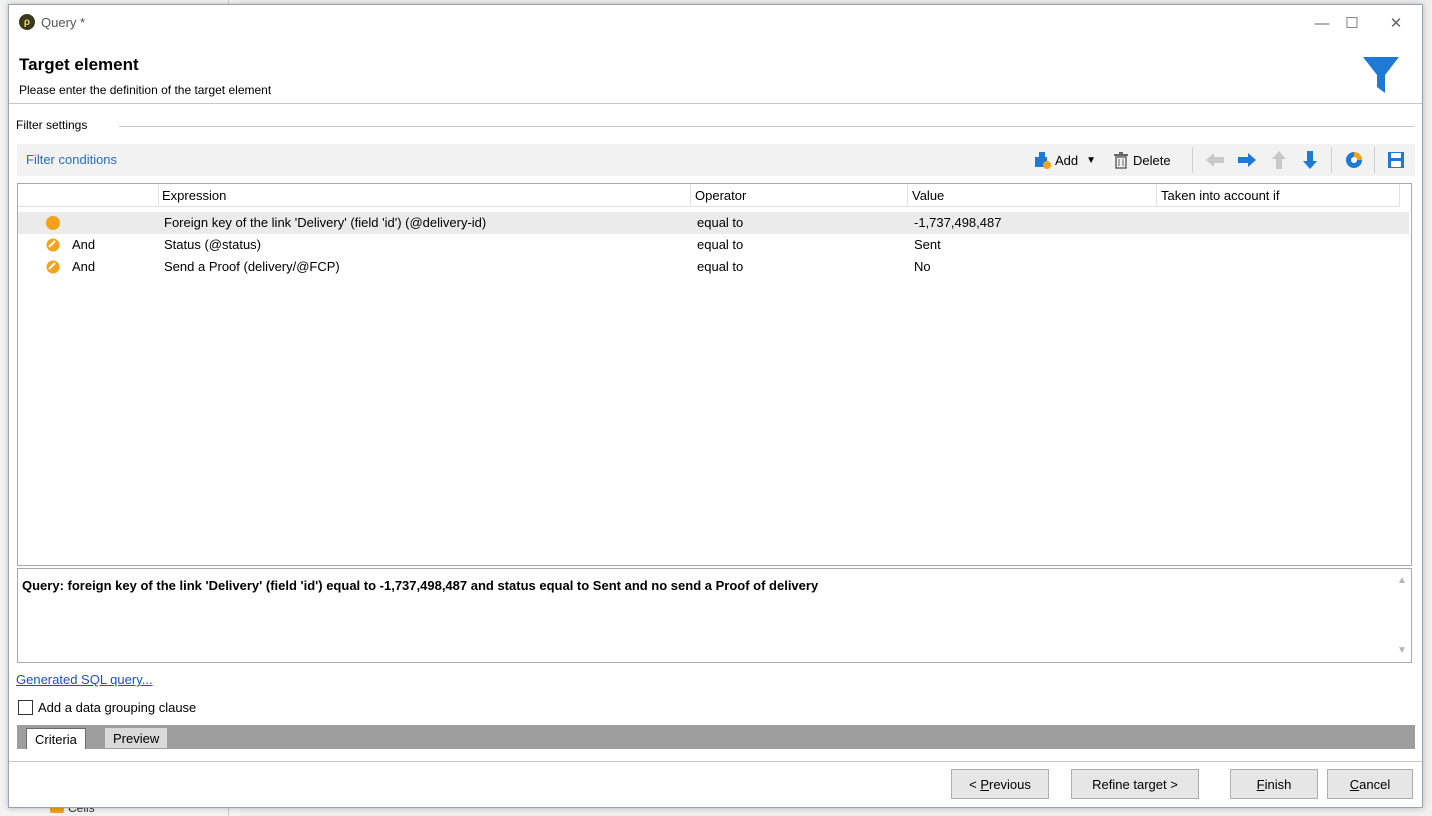  What do you see at coordinates (1152, 160) in the screenshot?
I see `delete-label: Delete` at bounding box center [1152, 160].